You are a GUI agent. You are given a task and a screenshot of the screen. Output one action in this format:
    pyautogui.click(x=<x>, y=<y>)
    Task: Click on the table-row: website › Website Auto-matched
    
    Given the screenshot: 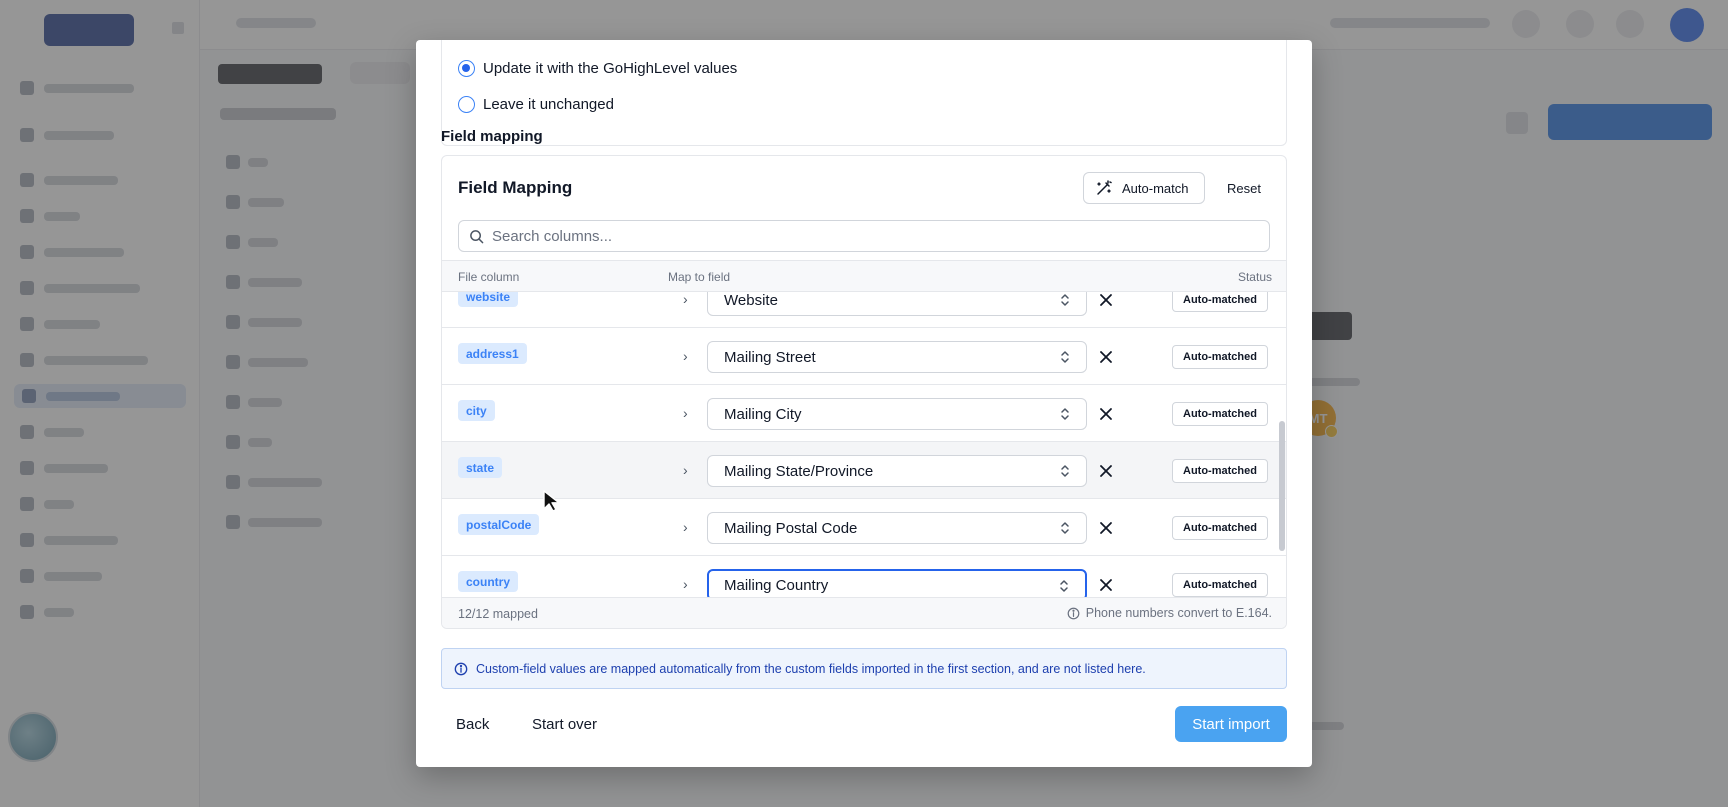 What is the action you would take?
    pyautogui.click(x=864, y=310)
    